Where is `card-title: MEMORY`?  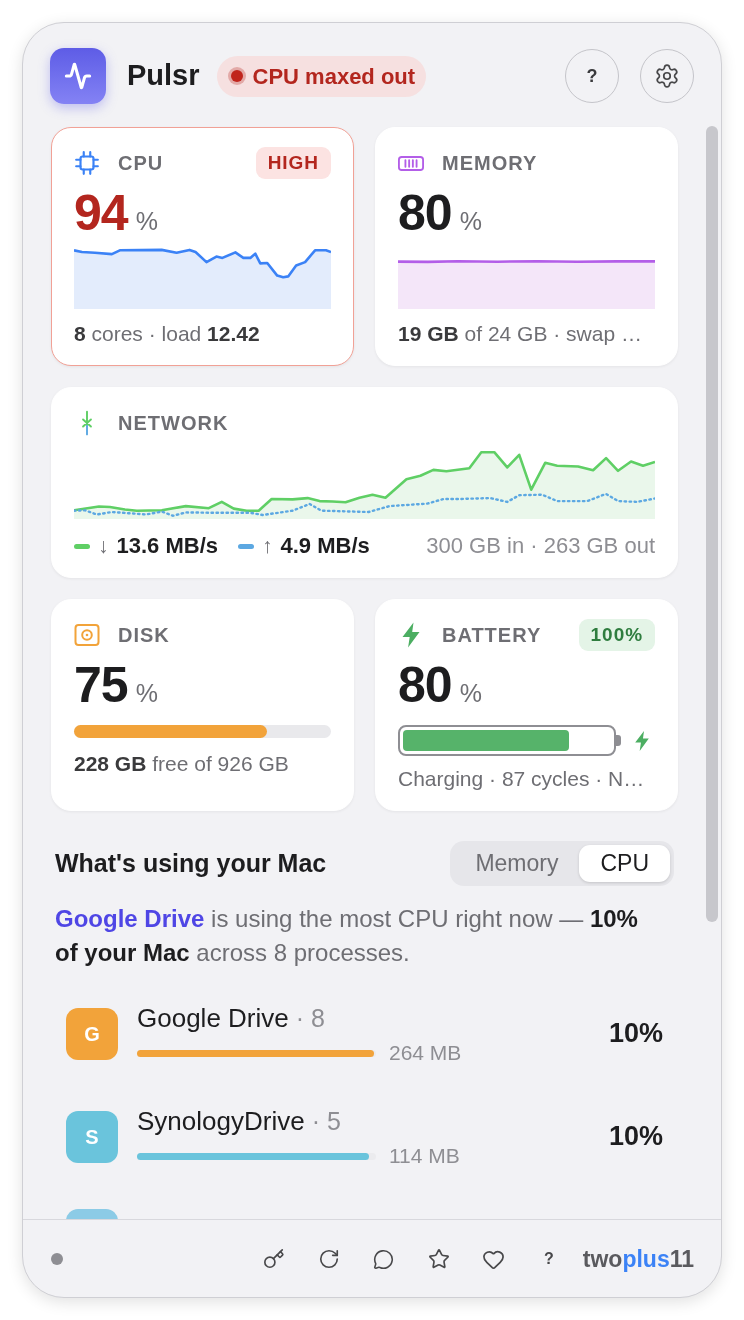
card-title: MEMORY is located at coordinates (490, 163).